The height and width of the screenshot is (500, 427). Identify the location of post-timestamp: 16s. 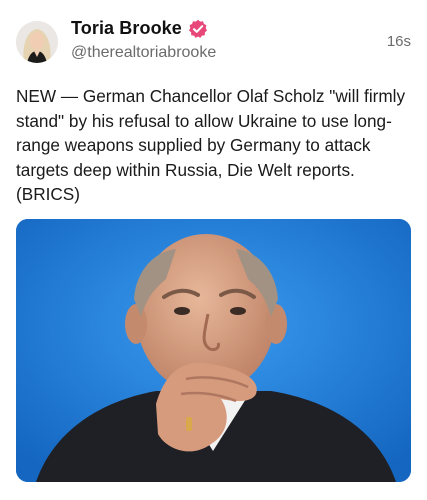
(399, 41).